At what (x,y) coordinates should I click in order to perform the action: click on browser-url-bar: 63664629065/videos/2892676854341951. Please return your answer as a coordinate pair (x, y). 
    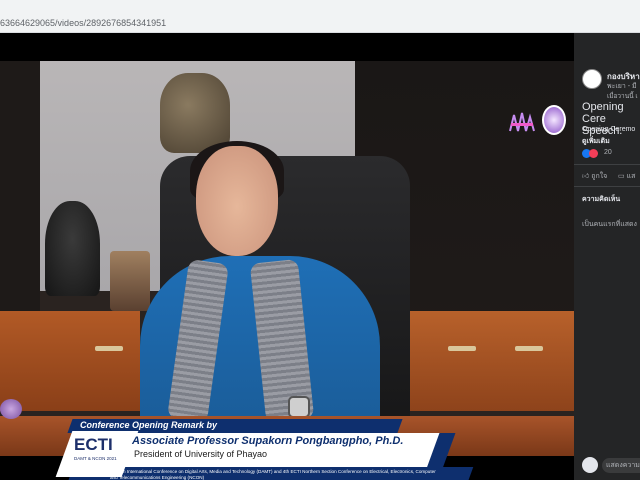
    Looking at the image, I should click on (320, 16).